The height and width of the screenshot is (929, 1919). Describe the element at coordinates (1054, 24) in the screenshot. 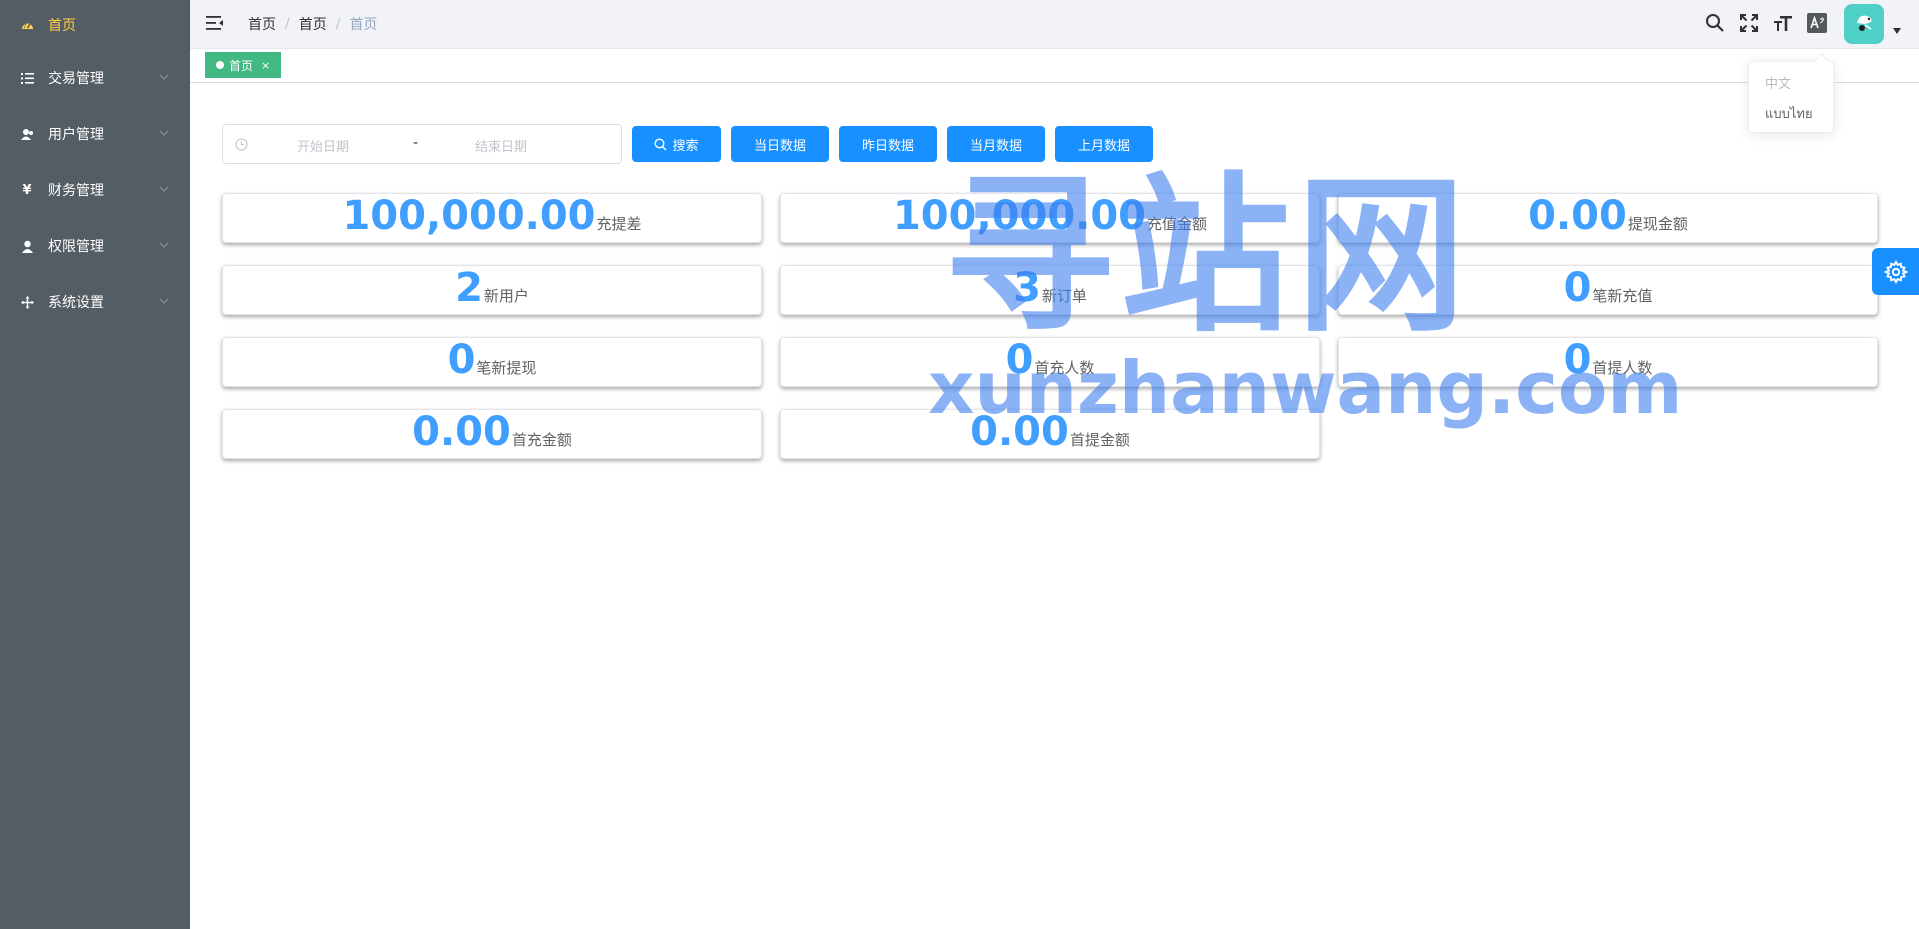

I see `top-navbar: 首页 / 首页 / 首页` at that location.